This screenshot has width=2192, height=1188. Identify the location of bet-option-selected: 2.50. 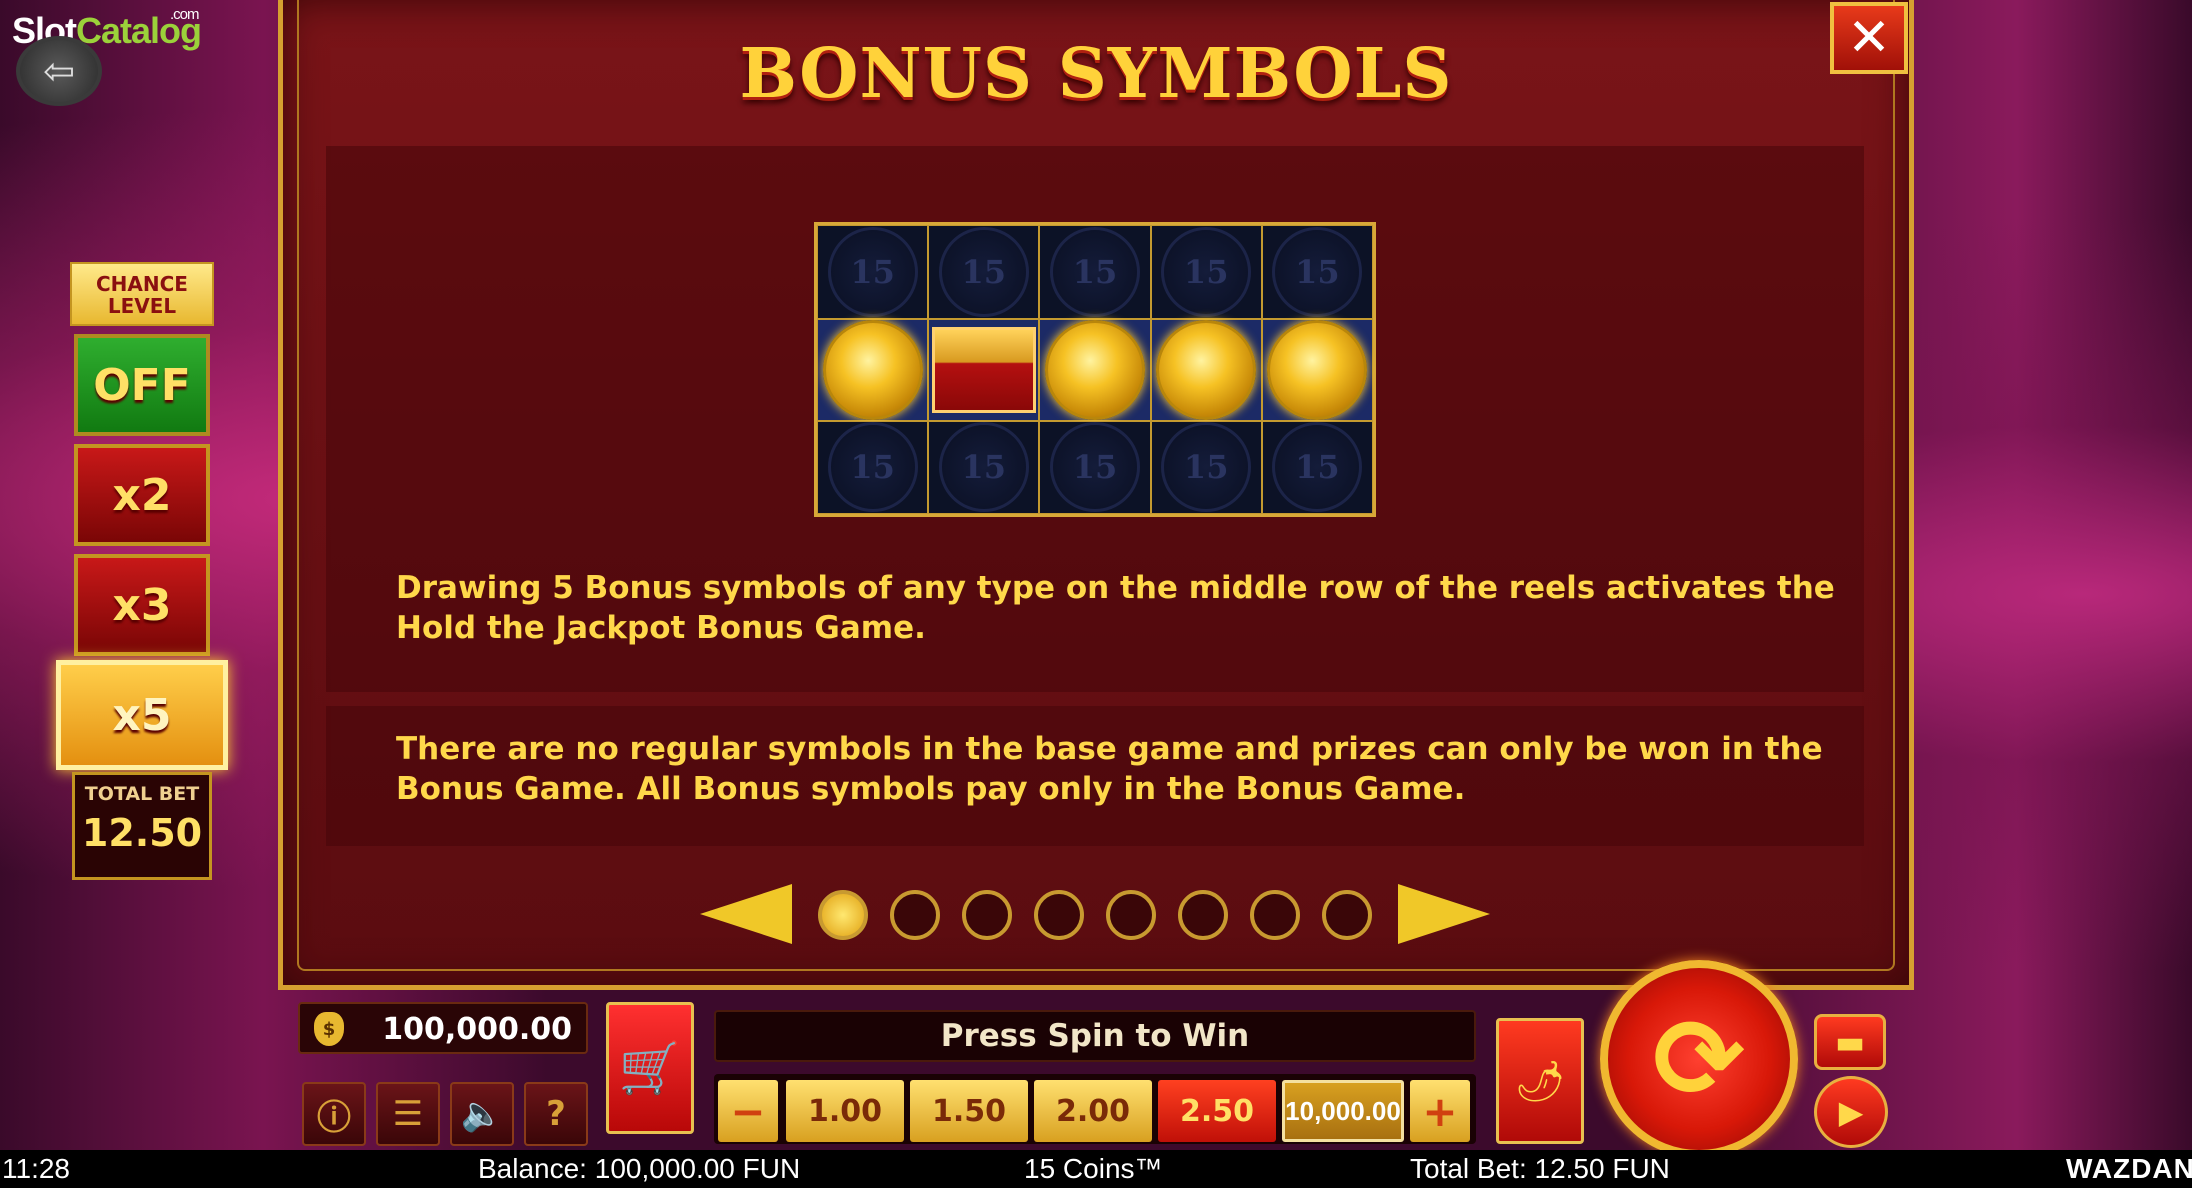
(1217, 1111).